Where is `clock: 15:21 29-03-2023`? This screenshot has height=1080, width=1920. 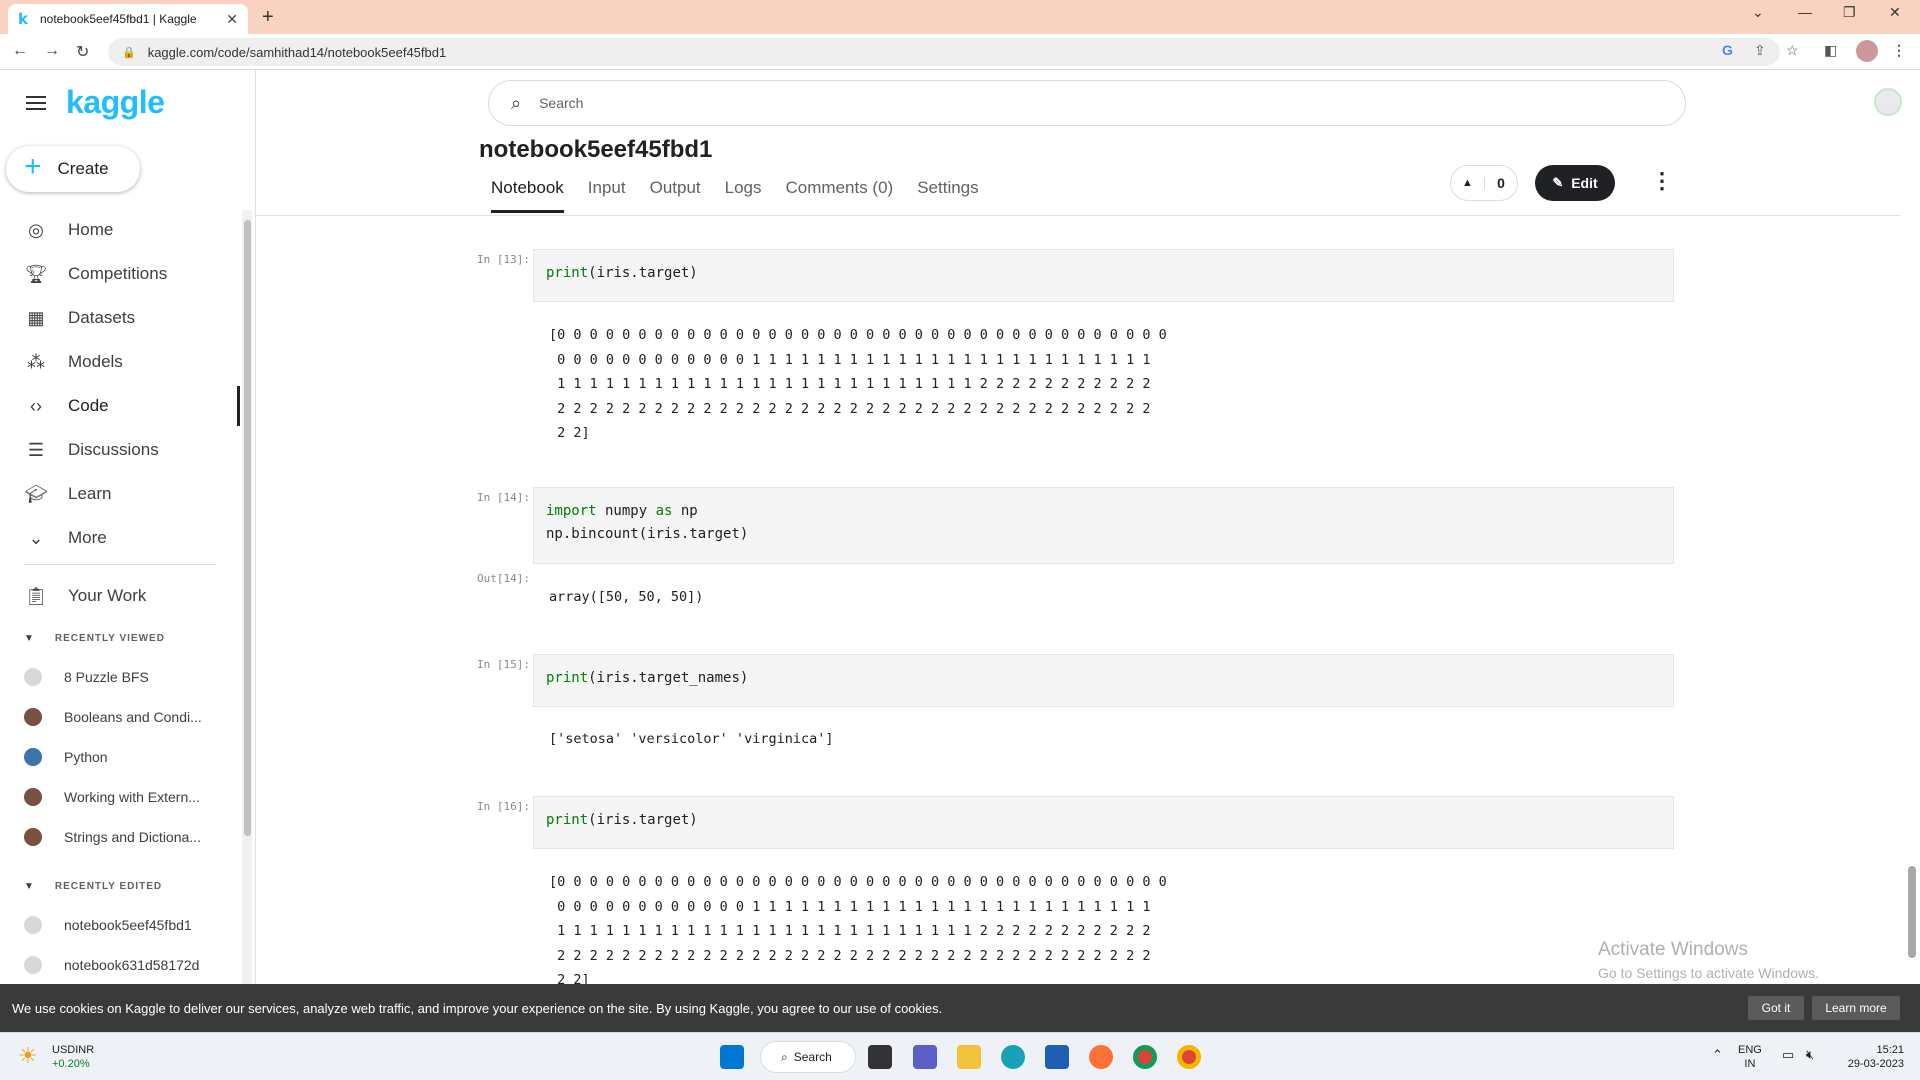 clock: 15:21 29-03-2023 is located at coordinates (1869, 1057).